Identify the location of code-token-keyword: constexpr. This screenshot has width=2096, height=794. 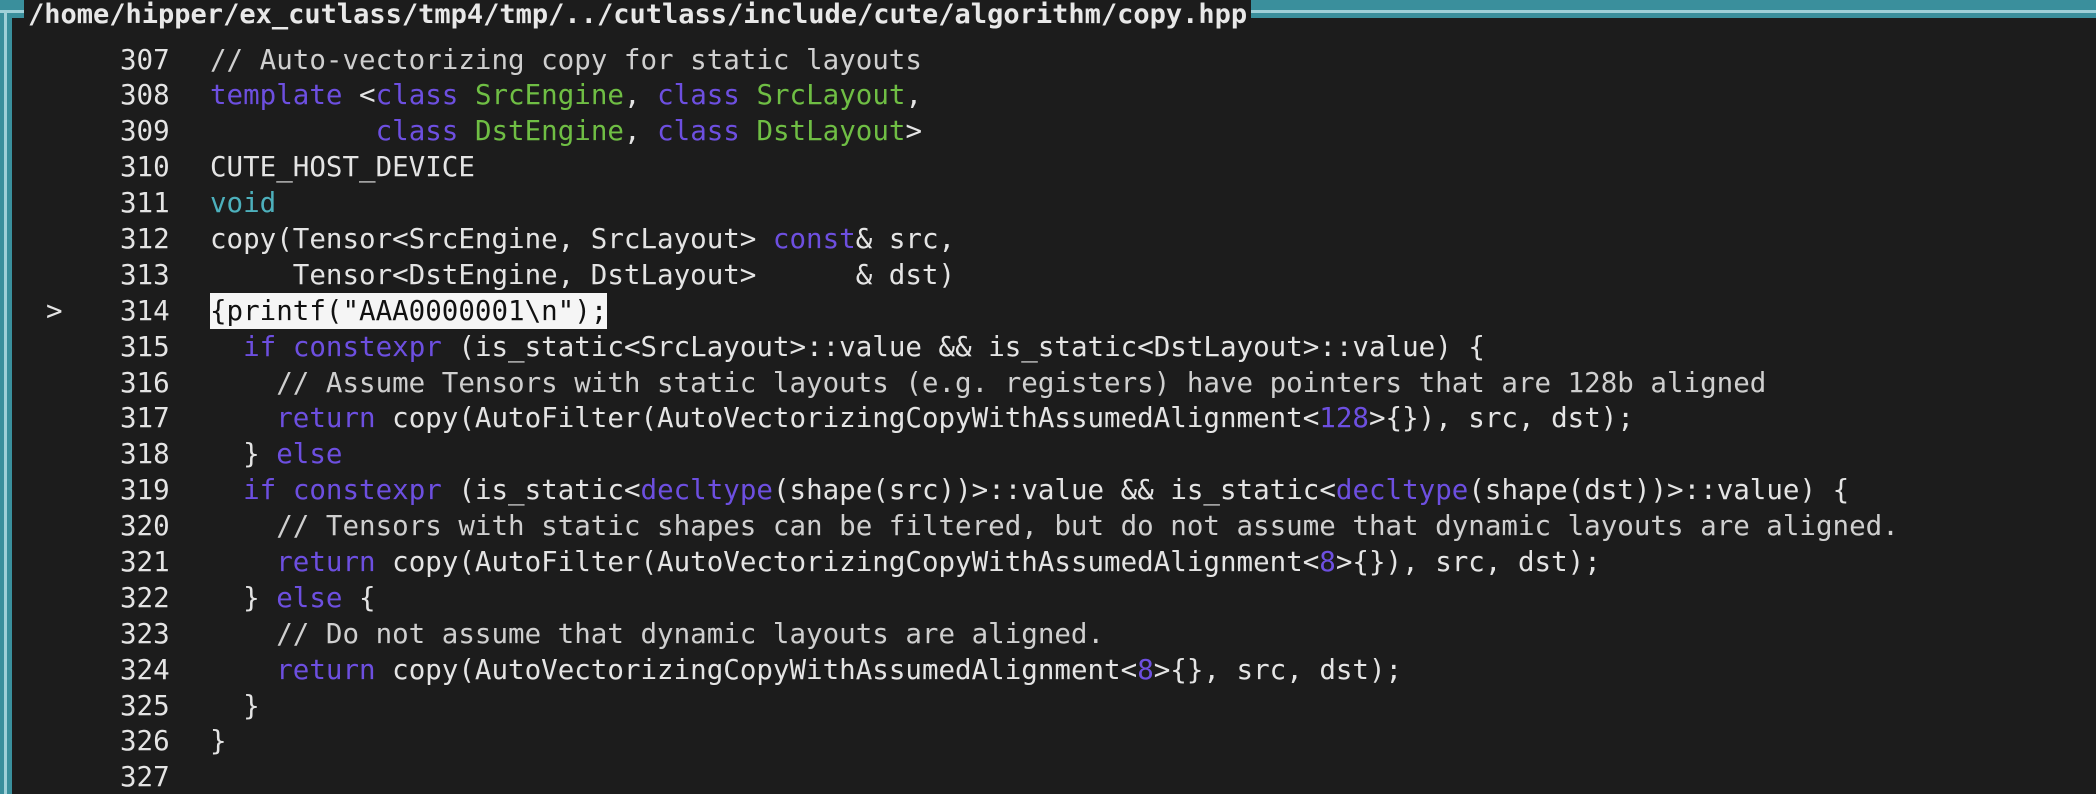
(367, 490).